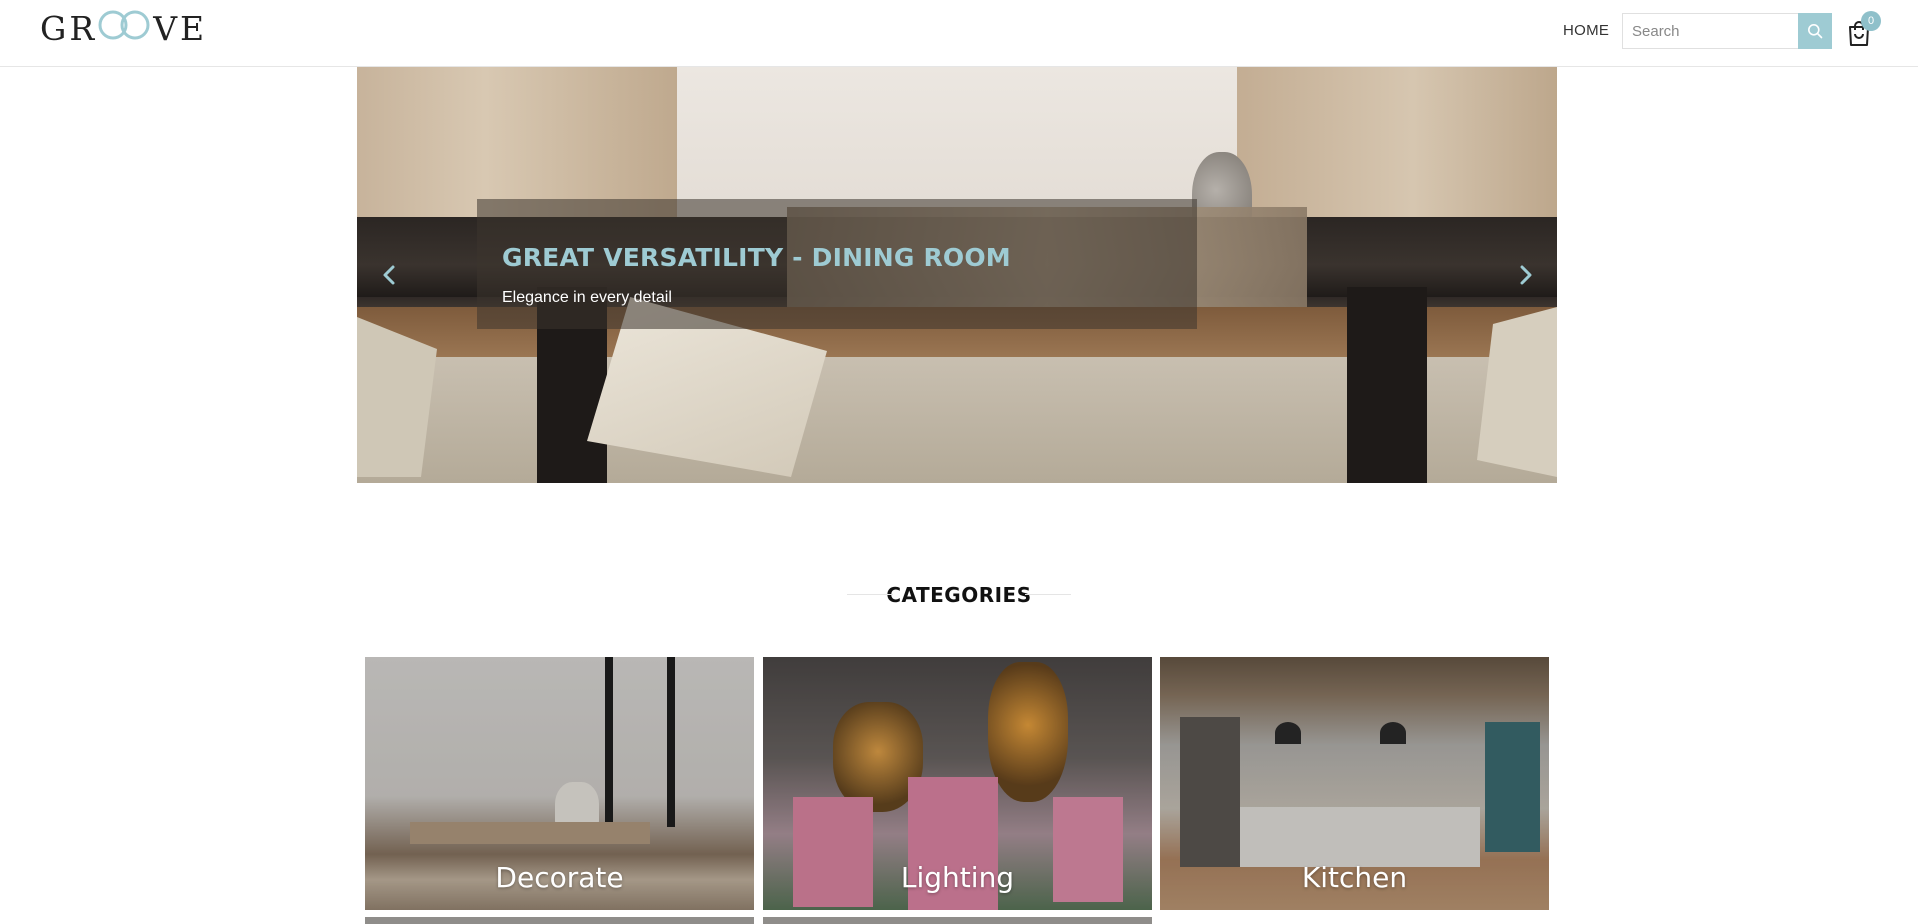 The image size is (1918, 924). Describe the element at coordinates (1871, 21) in the screenshot. I see `cart-count-badge: 0` at that location.